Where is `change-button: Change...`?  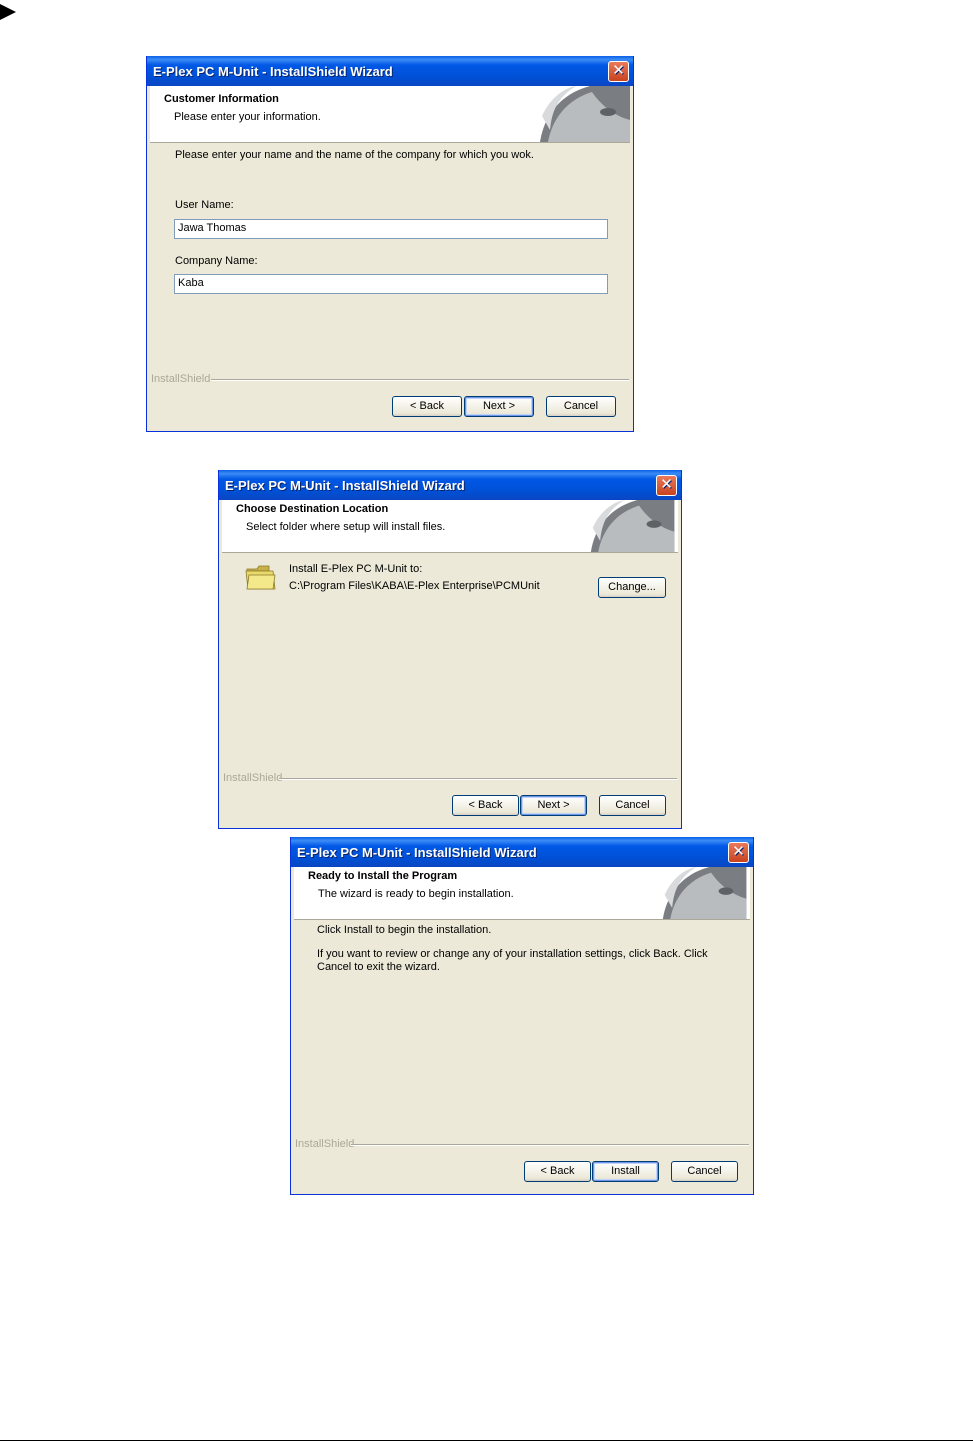
change-button: Change... is located at coordinates (632, 587).